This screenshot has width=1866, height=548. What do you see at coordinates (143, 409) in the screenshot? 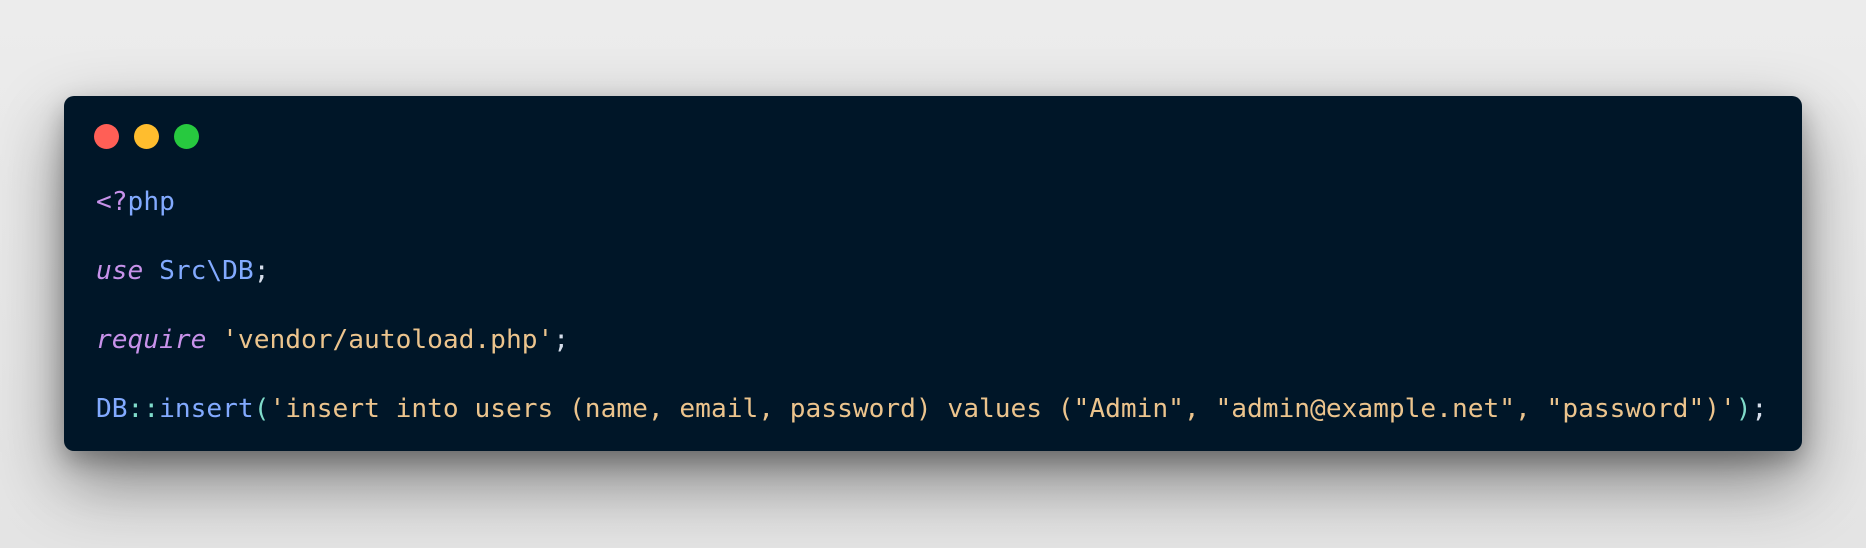
I see `scope-operator: ::` at bounding box center [143, 409].